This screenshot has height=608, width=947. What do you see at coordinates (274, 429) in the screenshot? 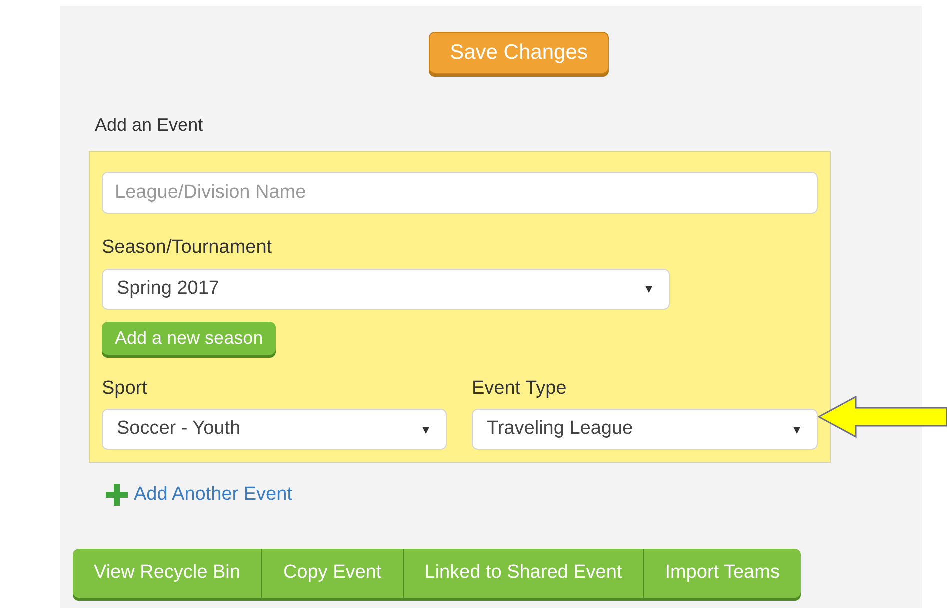
I see `sport-select: Soccer - Youth ▼` at bounding box center [274, 429].